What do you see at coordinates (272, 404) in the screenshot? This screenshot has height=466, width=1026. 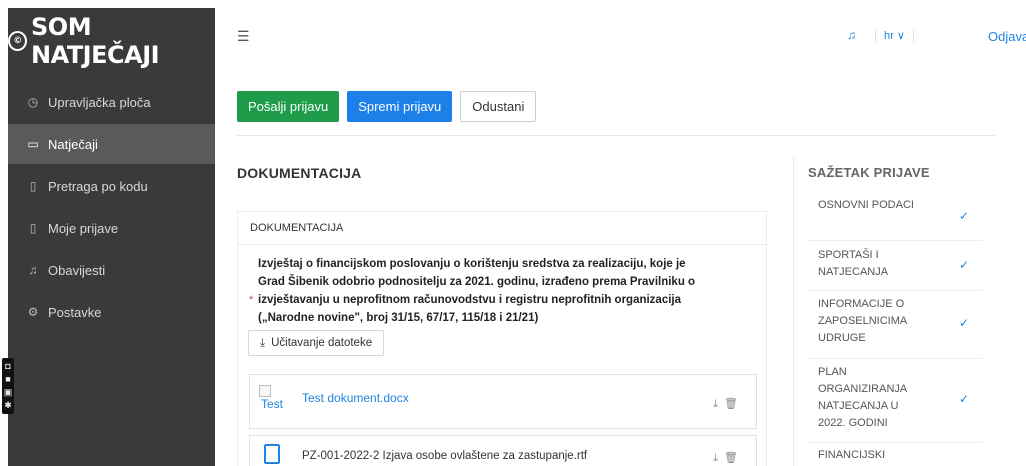 I see `thumbnail-alt-text: Test` at bounding box center [272, 404].